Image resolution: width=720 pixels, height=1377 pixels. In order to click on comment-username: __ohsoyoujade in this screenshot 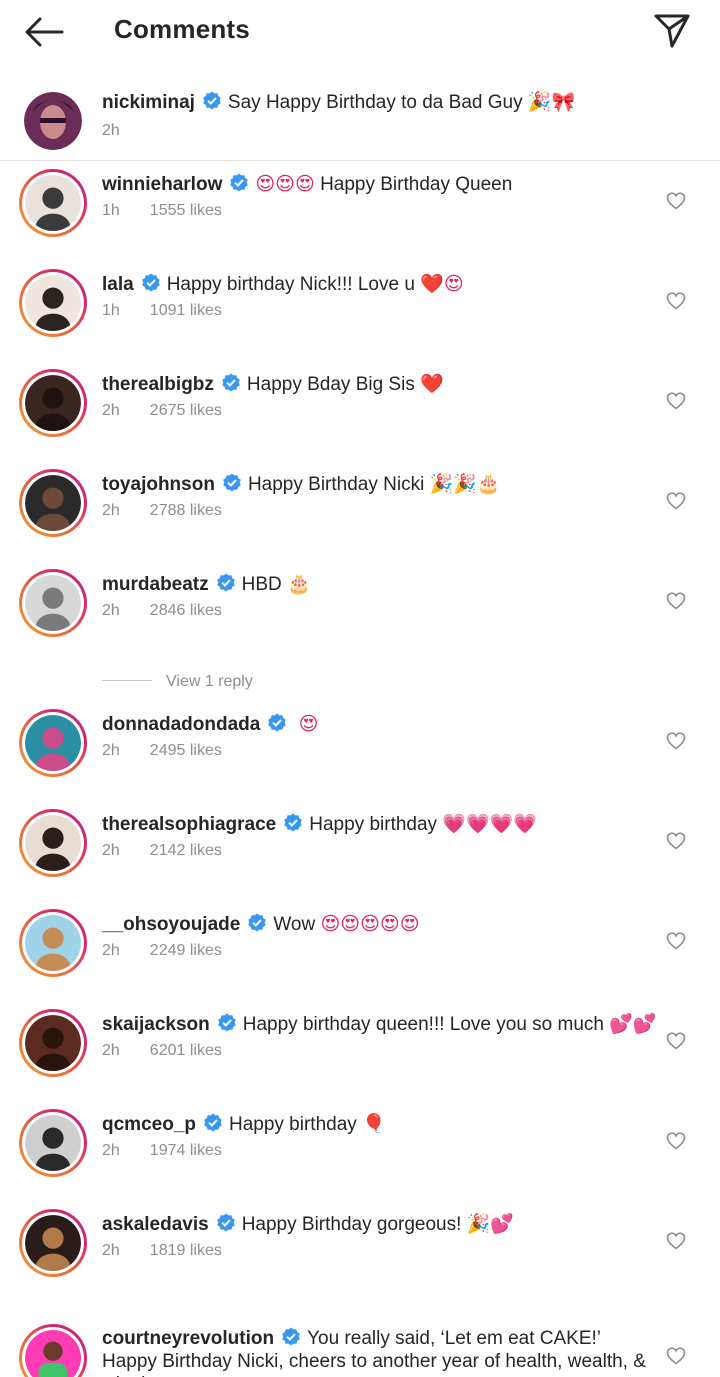, I will do `click(171, 924)`.